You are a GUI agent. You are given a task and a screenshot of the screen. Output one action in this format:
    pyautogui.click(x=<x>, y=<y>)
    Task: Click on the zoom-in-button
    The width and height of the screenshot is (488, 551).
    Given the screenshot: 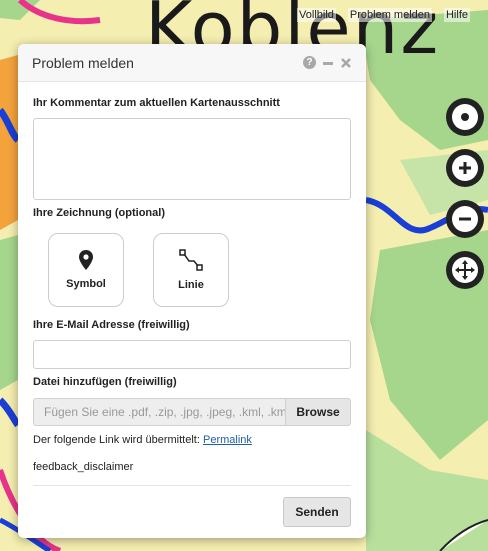 What is the action you would take?
    pyautogui.click(x=465, y=168)
    